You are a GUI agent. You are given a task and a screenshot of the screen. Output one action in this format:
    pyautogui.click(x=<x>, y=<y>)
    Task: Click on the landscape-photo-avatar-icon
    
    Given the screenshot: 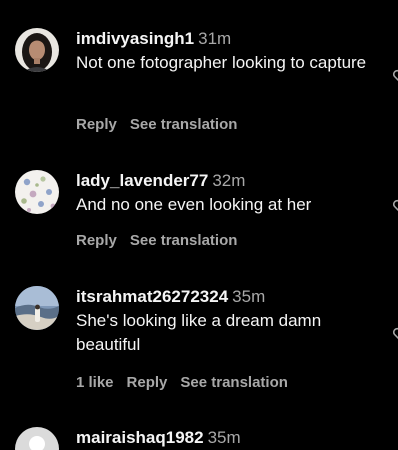 What is the action you would take?
    pyautogui.click(x=37, y=308)
    